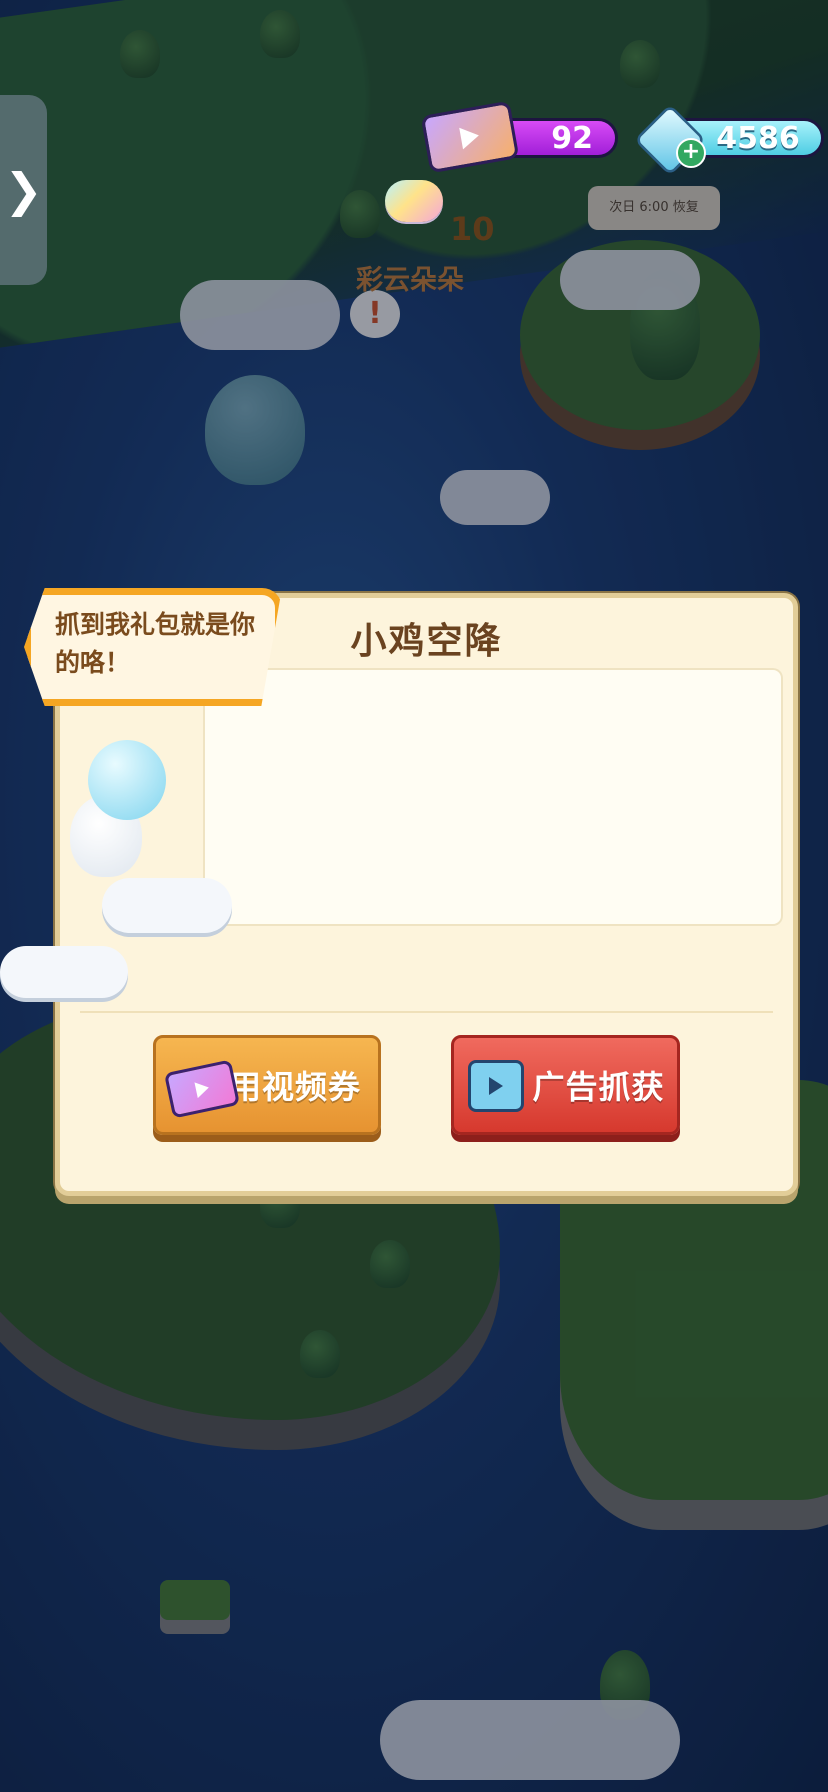 This screenshot has width=828, height=1792. I want to click on video-ticket-icon, so click(202, 1089).